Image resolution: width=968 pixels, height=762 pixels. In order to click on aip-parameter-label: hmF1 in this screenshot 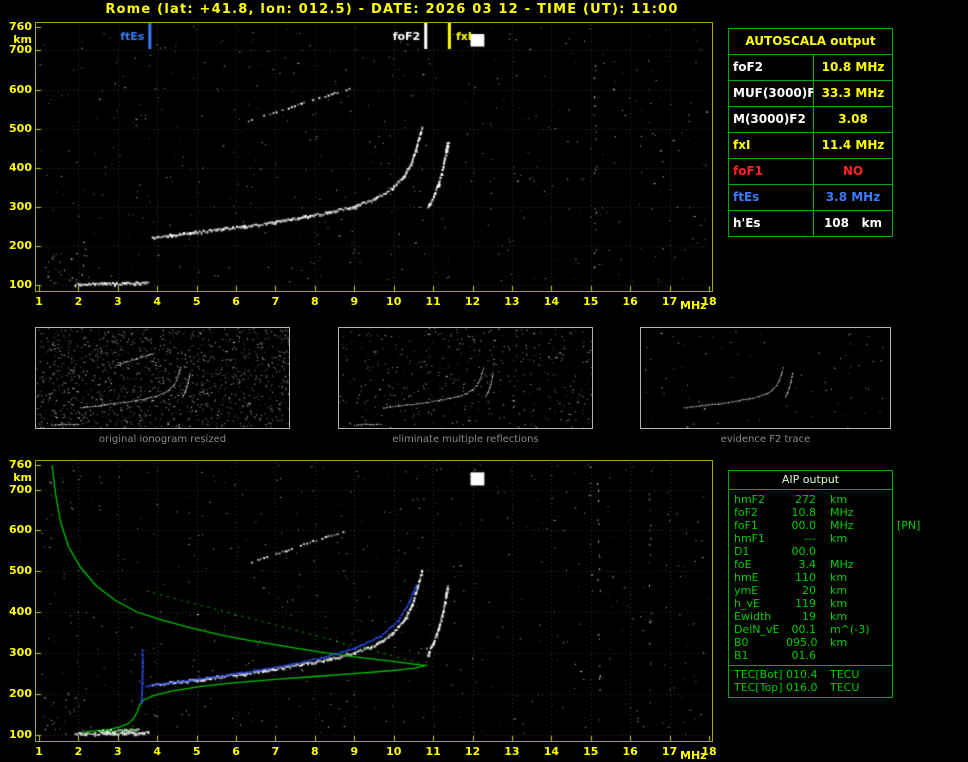, I will do `click(750, 538)`.